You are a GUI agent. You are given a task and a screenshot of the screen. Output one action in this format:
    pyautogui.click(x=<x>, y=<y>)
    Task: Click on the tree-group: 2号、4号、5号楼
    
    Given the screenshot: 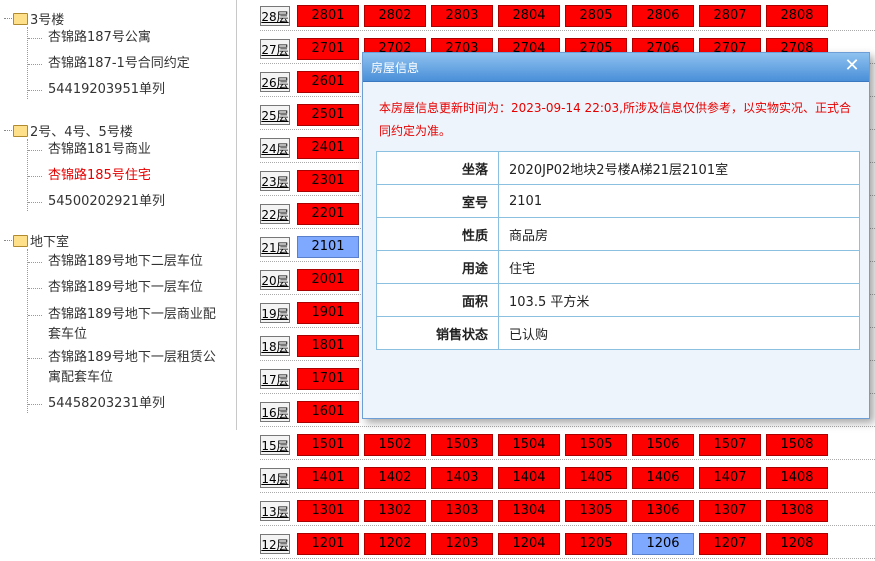 What is the action you would take?
    pyautogui.click(x=68, y=130)
    